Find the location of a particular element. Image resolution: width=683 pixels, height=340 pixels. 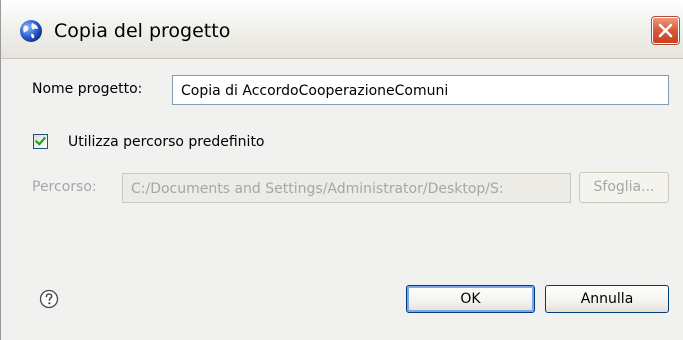

use-default-location-checkbox is located at coordinates (40, 141).